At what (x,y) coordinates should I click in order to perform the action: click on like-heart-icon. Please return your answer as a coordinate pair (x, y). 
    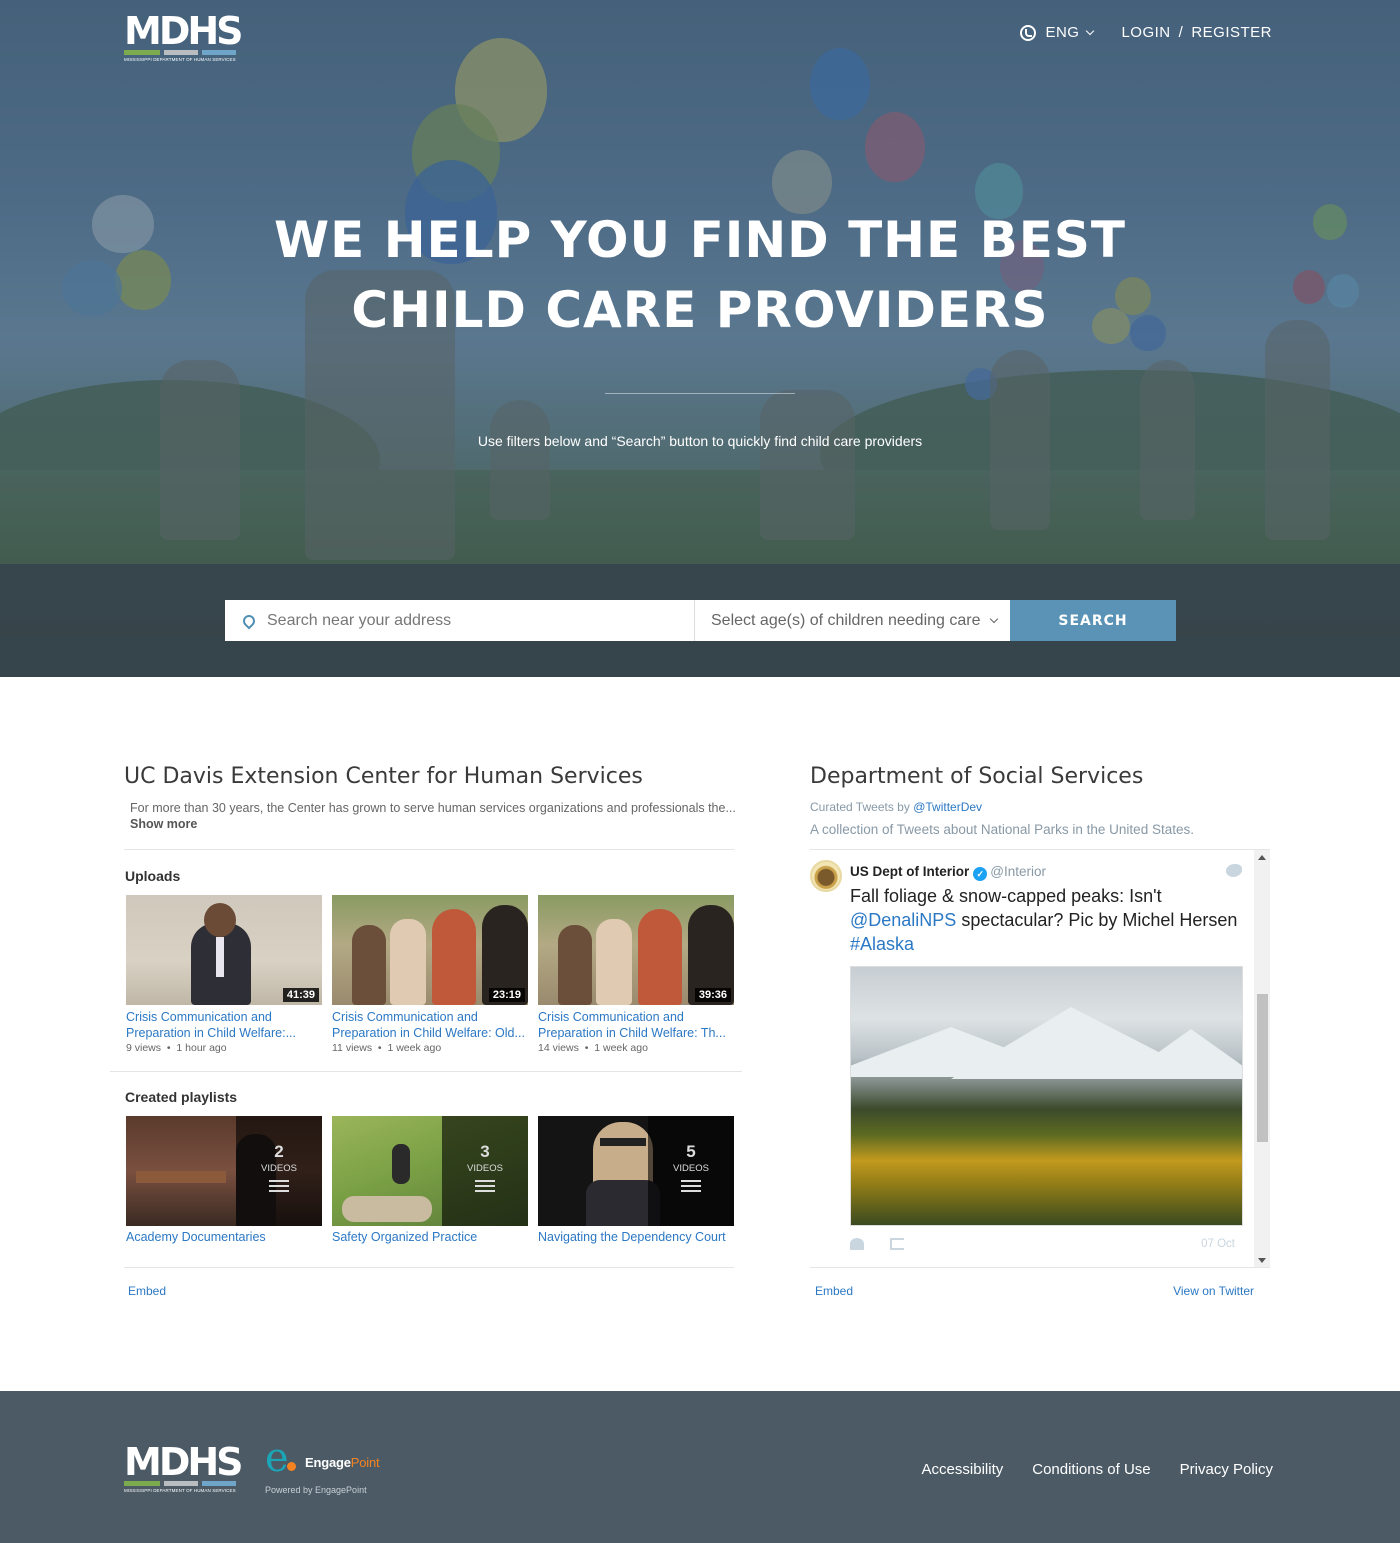
    Looking at the image, I should click on (857, 1244).